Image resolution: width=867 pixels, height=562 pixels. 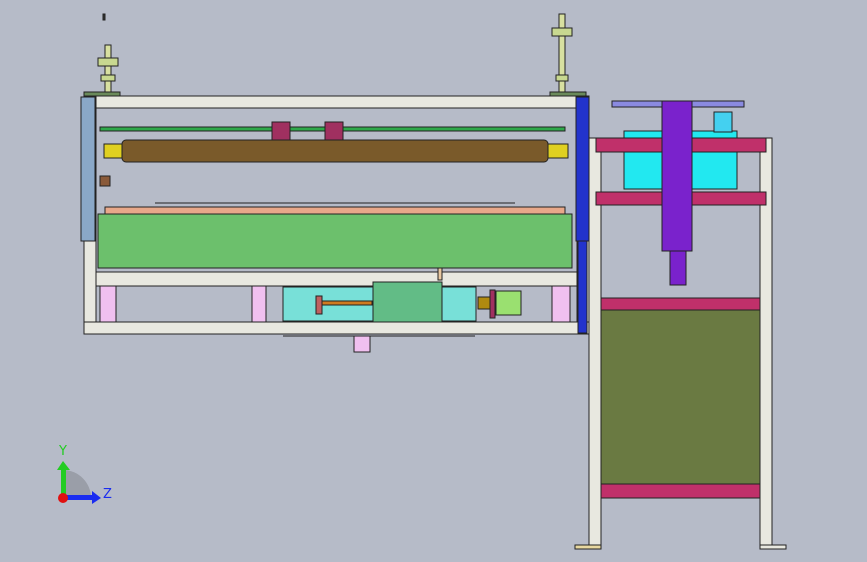 I want to click on purple-column, so click(x=677, y=176).